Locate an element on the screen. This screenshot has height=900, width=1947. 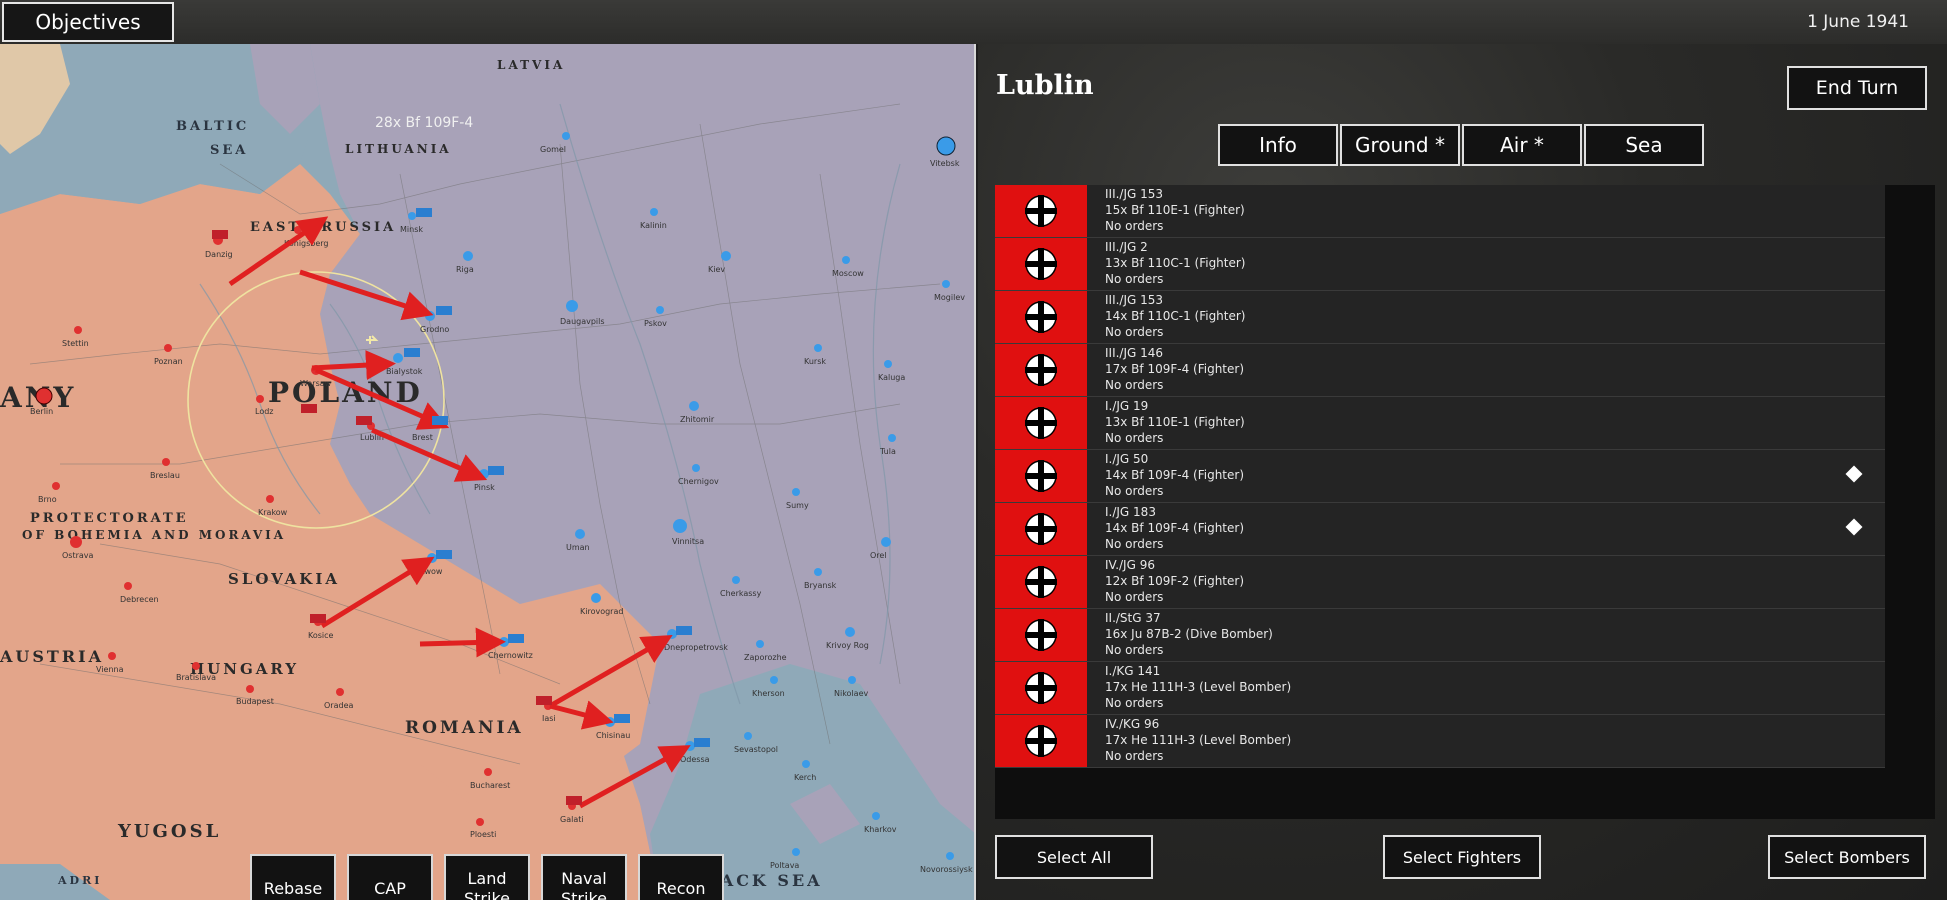
svg-text: Brno is located at coordinates (47, 499).